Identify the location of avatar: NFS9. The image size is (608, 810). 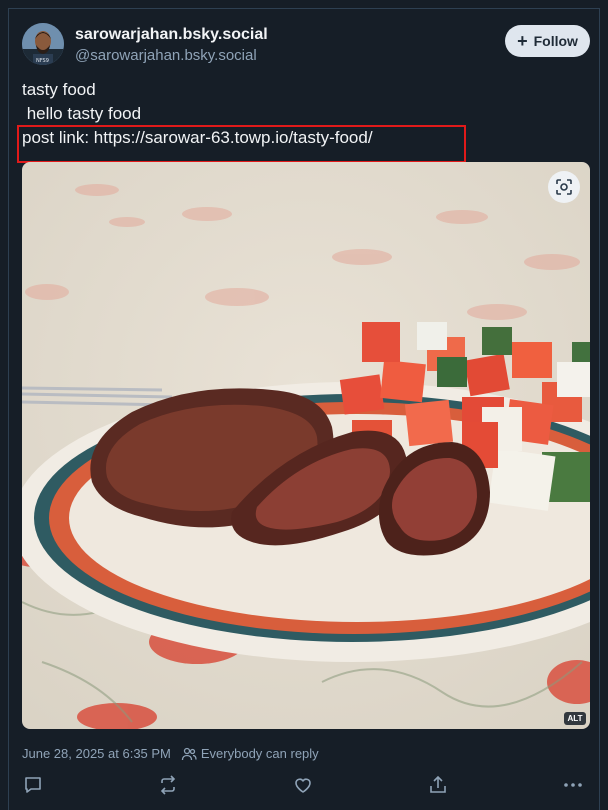
(43, 44).